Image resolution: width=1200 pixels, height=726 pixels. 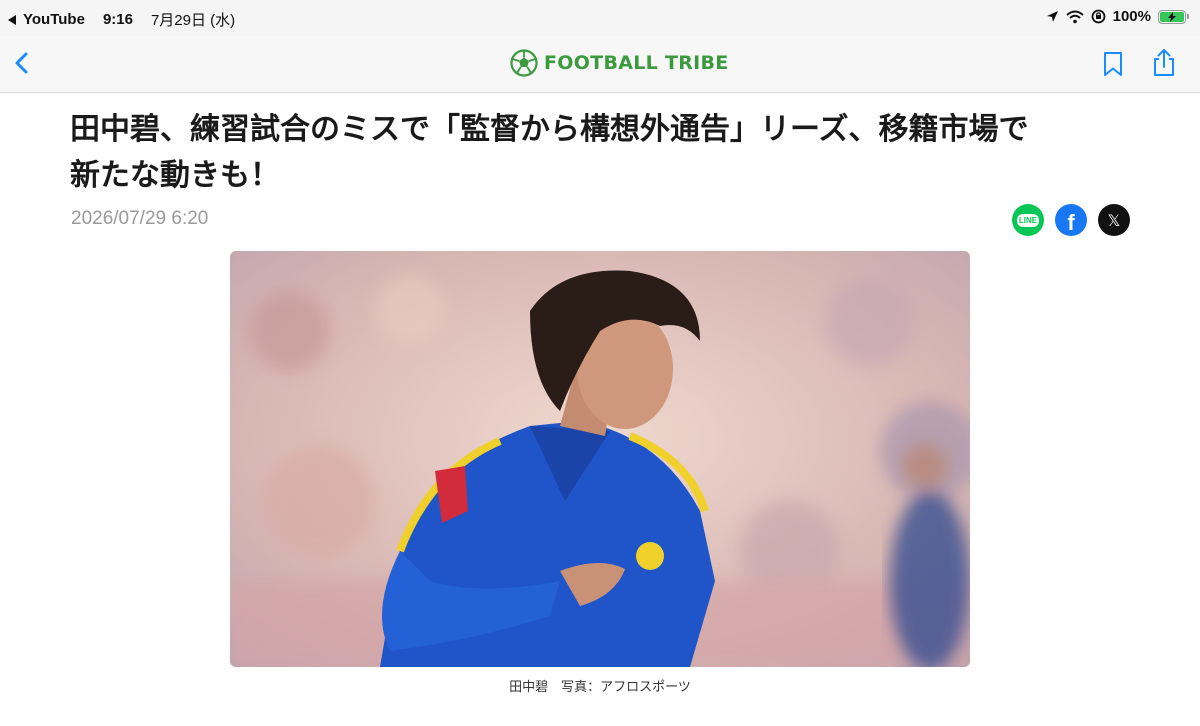 I want to click on facebook-icon: f, so click(x=1071, y=222).